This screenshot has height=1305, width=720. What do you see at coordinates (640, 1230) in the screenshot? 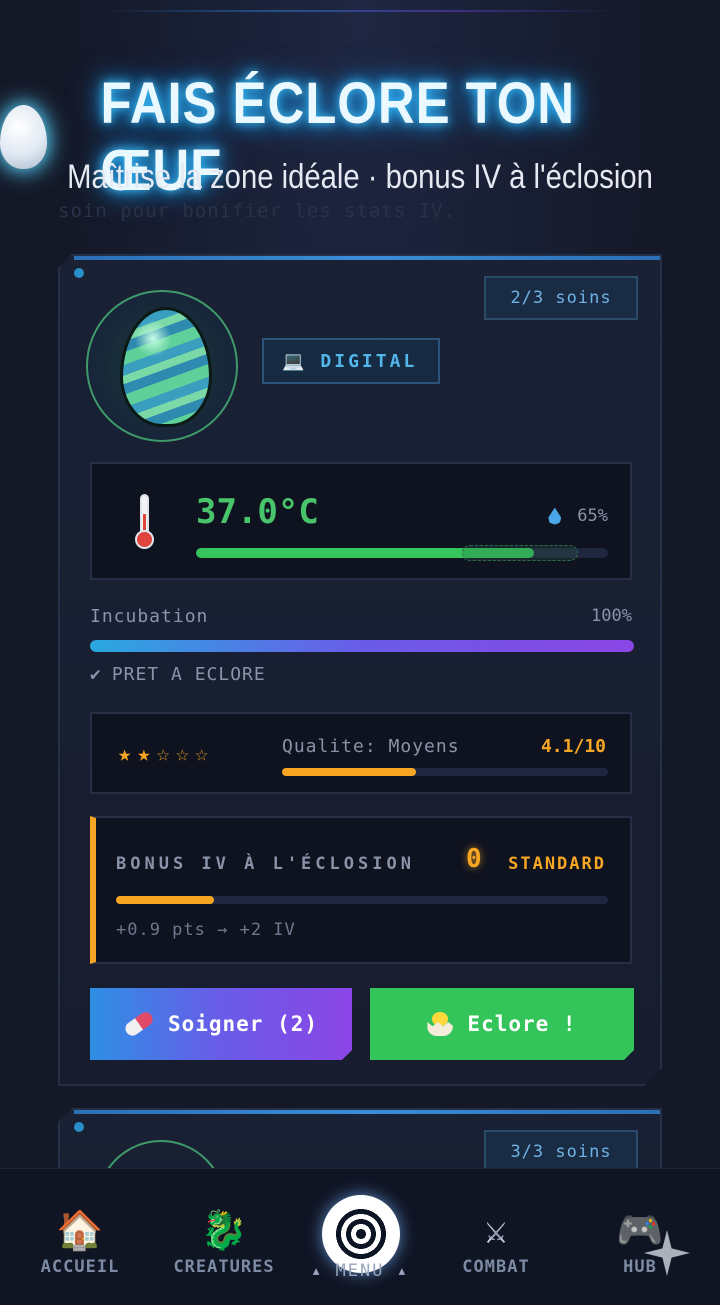
I see `gamepad-icon: 🎮` at bounding box center [640, 1230].